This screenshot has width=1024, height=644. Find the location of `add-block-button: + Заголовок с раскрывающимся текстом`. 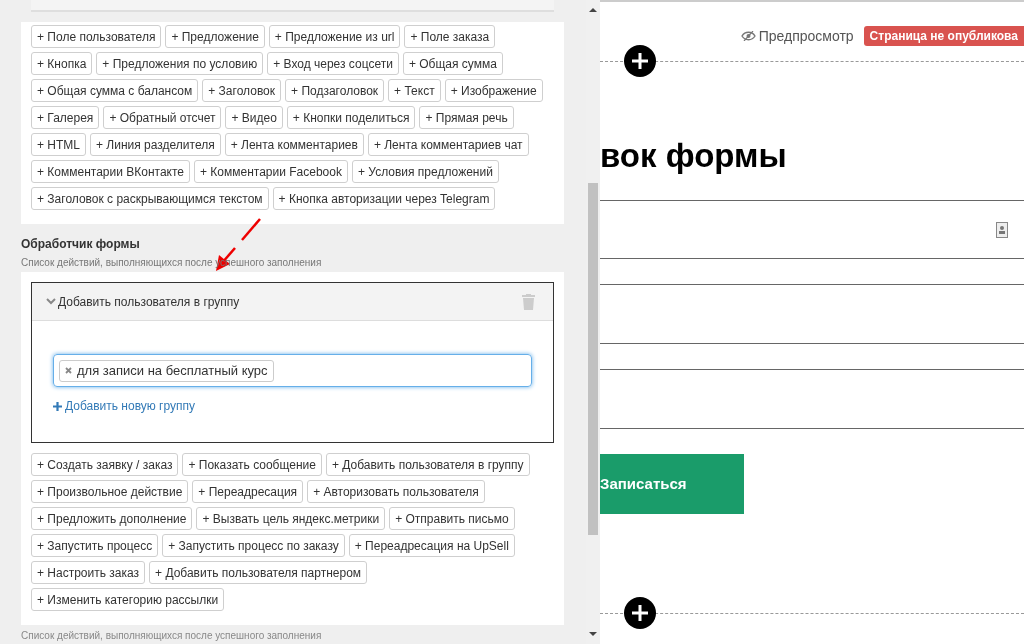

add-block-button: + Заголовок с раскрывающимся текстом is located at coordinates (150, 198).